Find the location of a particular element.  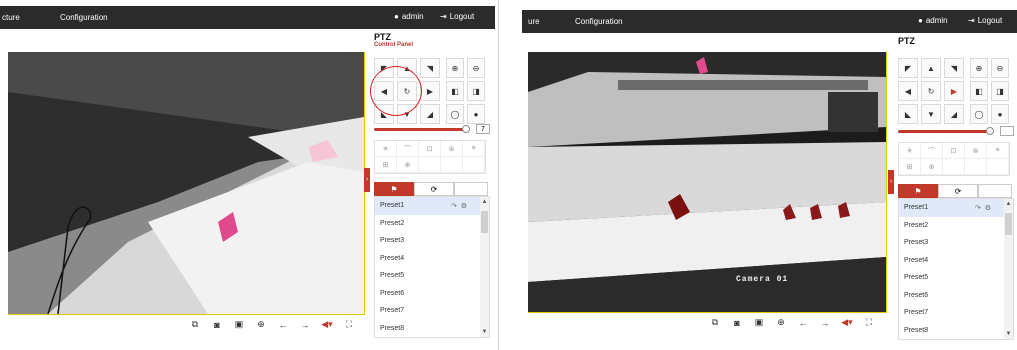

pan-downleft-button: ◣ is located at coordinates (908, 114).